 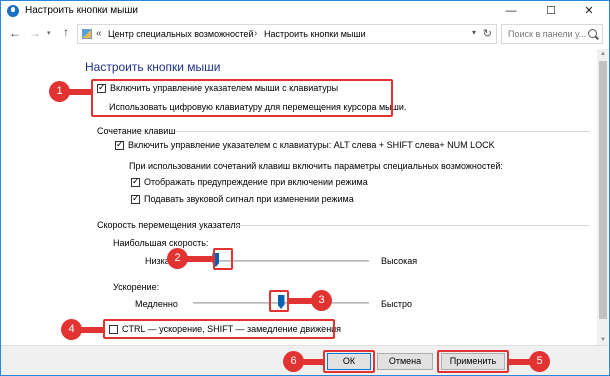 I want to click on accel-high-label: Быстро, so click(x=397, y=304).